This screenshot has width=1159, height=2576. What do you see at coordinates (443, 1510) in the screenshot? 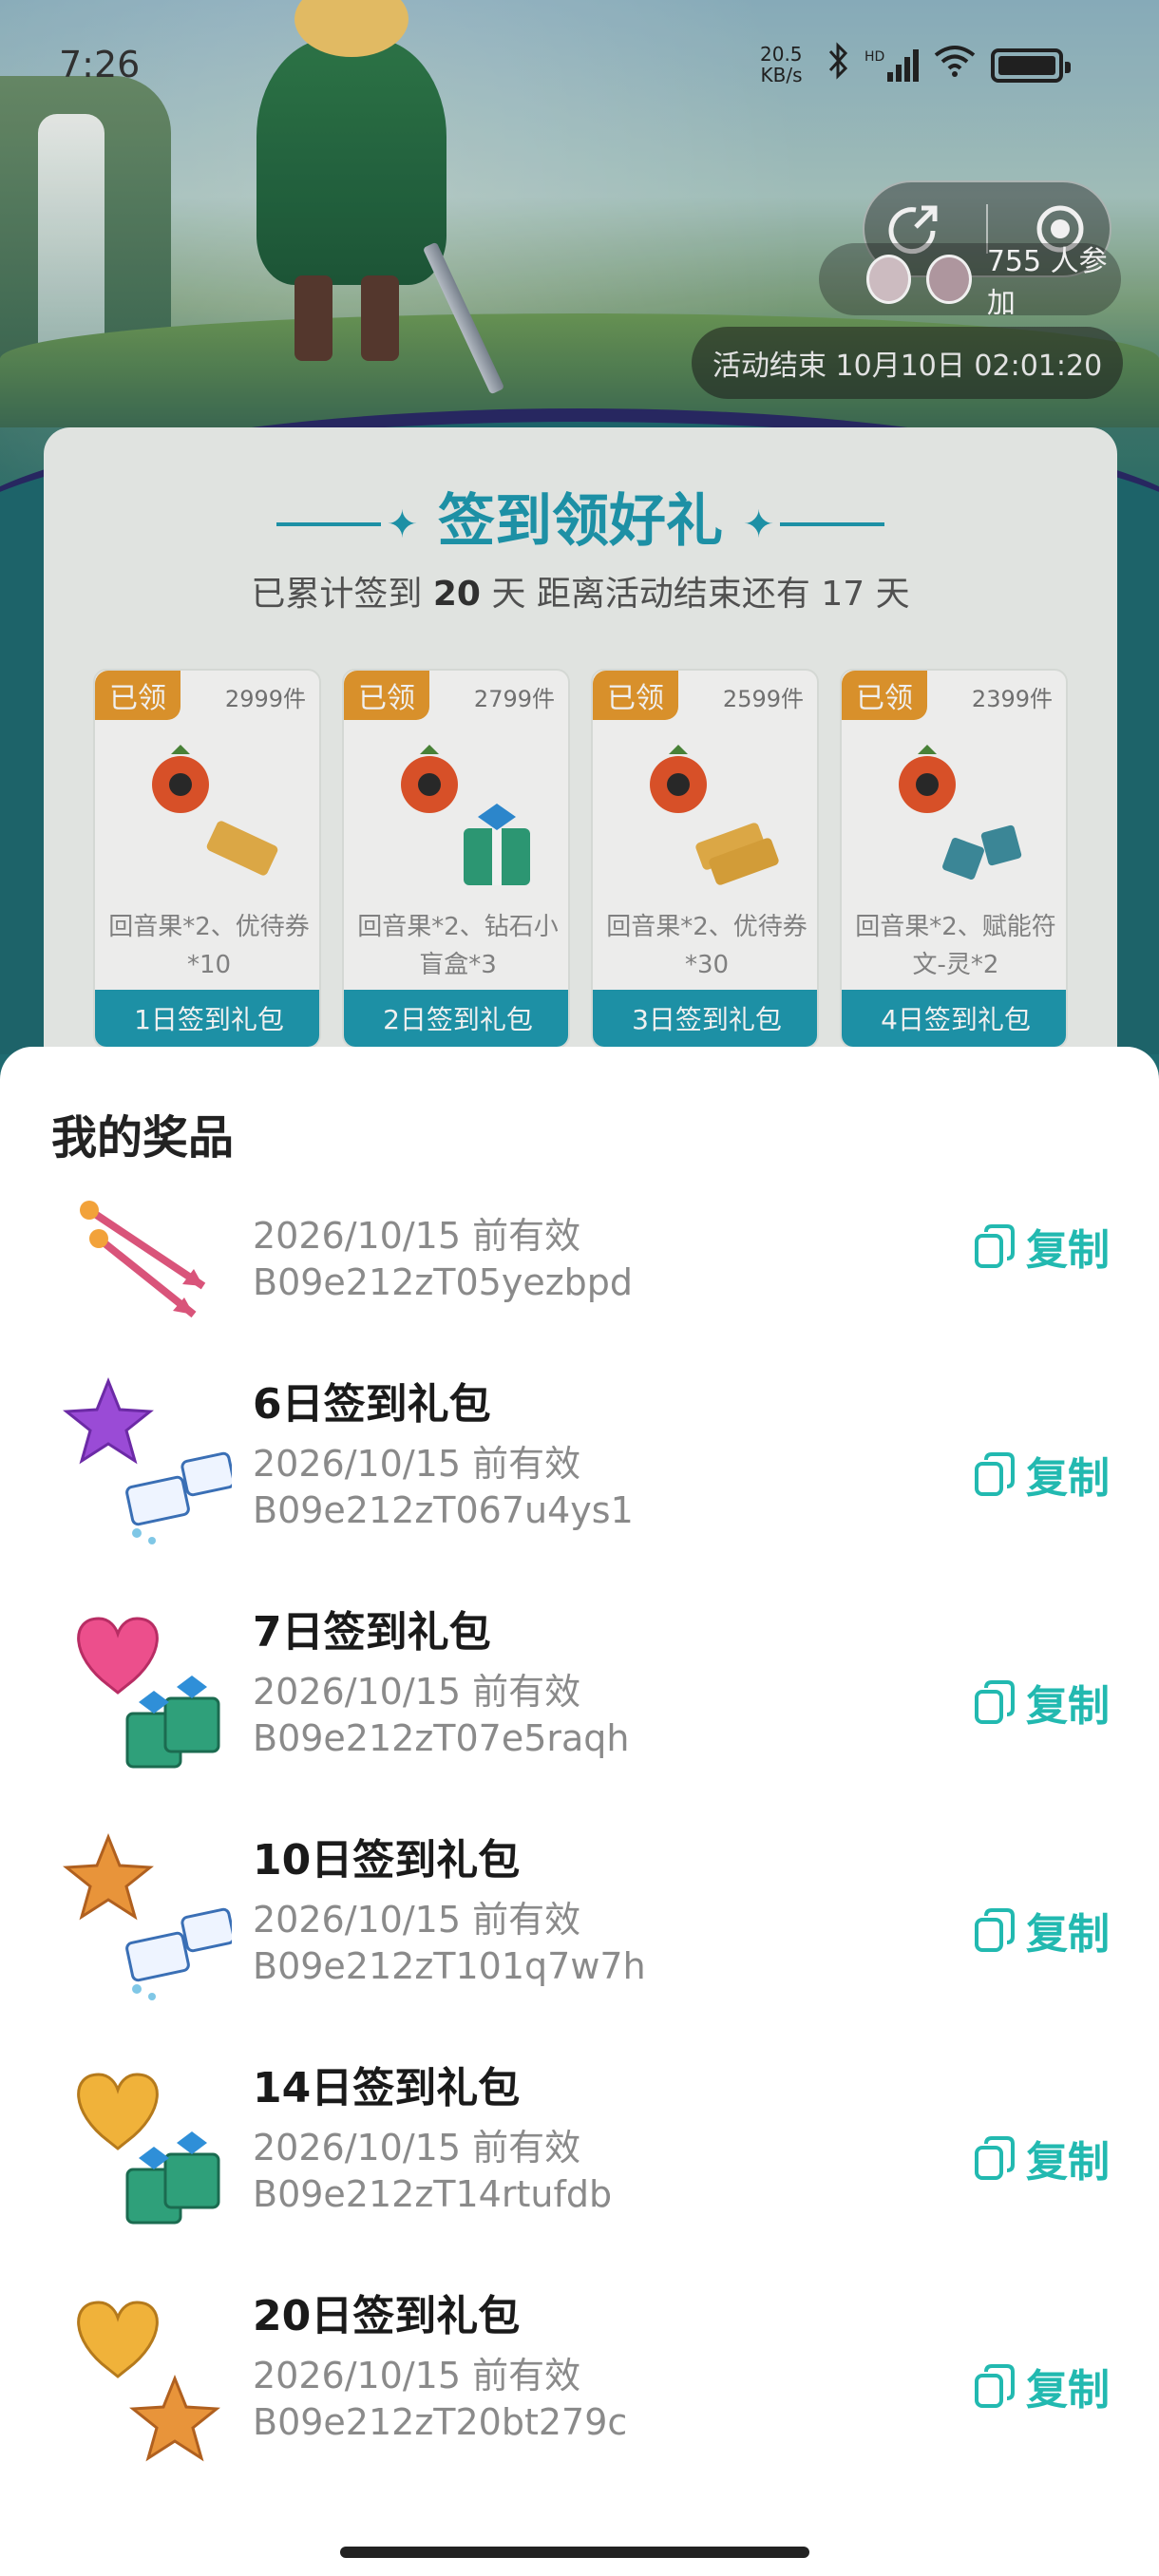
I see `prize-code: B09e212zT067u4ys1` at bounding box center [443, 1510].